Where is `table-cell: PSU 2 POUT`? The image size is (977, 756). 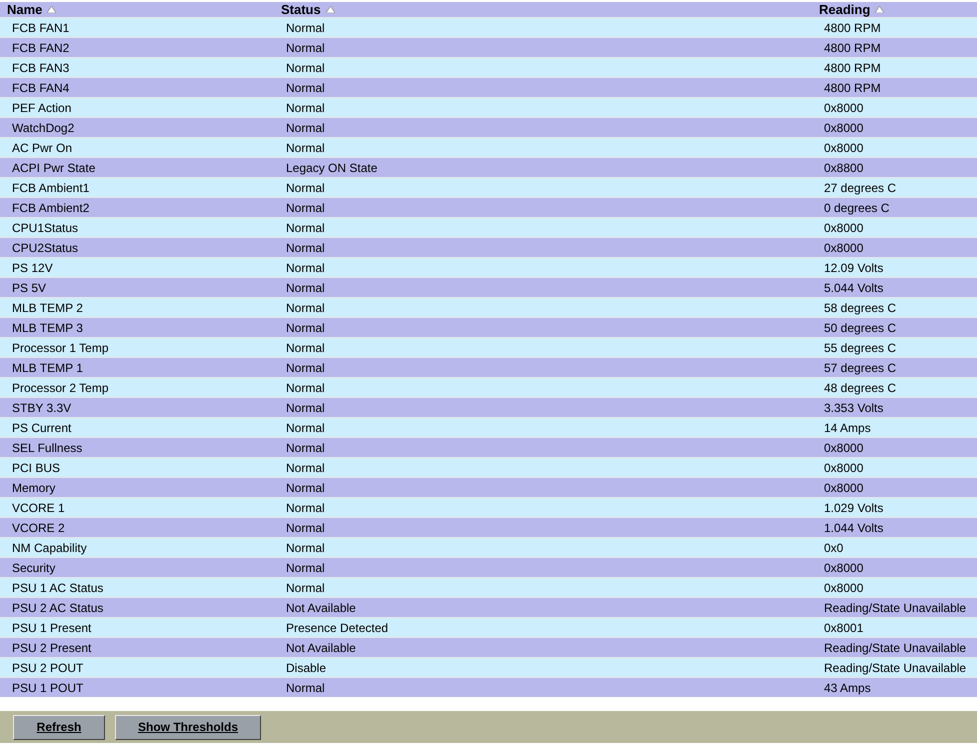 table-cell: PSU 2 POUT is located at coordinates (48, 667).